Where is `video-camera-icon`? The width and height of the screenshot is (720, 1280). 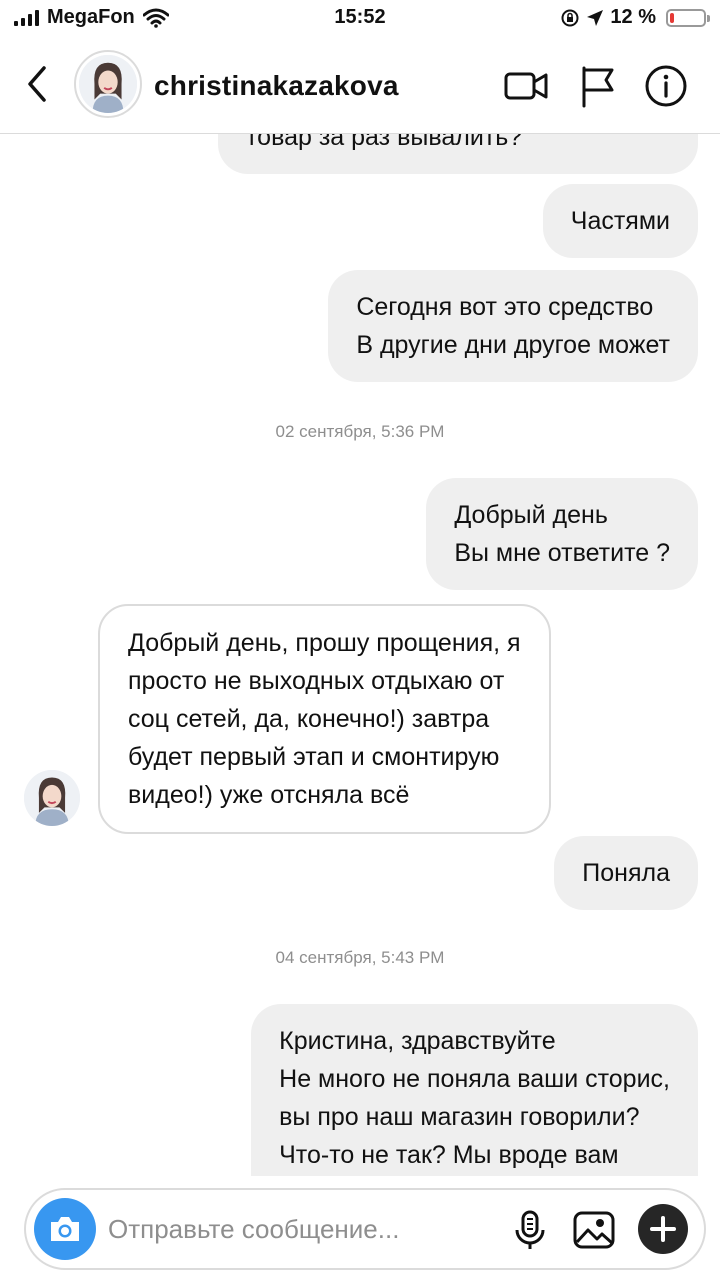 video-camera-icon is located at coordinates (526, 86).